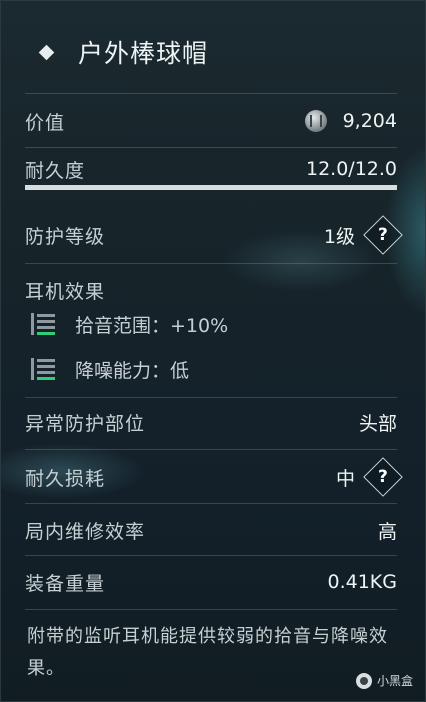 The height and width of the screenshot is (702, 426). Describe the element at coordinates (65, 583) in the screenshot. I see `weight-label: 装备重量` at that location.